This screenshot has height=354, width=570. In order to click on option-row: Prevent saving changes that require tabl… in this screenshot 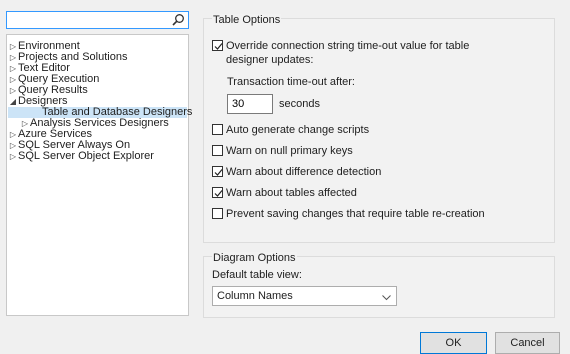, I will do `click(348, 214)`.